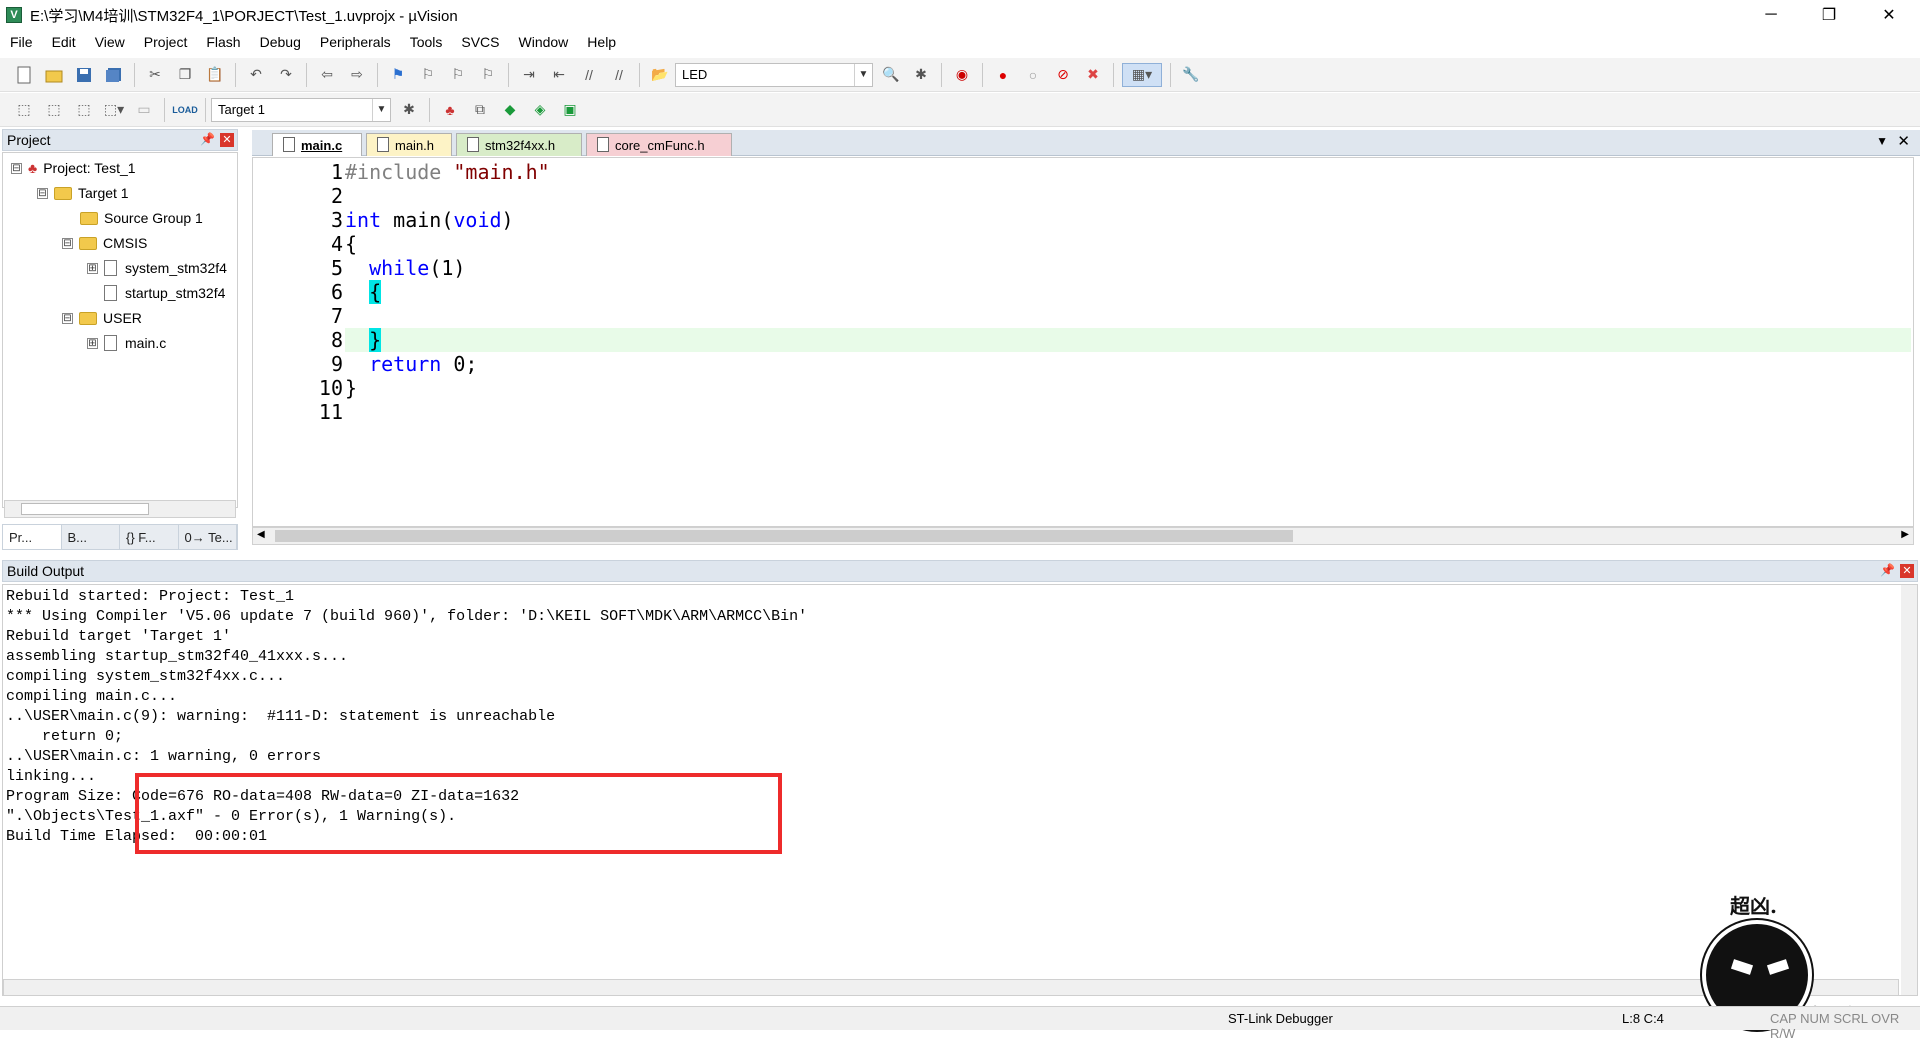 The image size is (1920, 1041). I want to click on menu-project: Project, so click(165, 42).